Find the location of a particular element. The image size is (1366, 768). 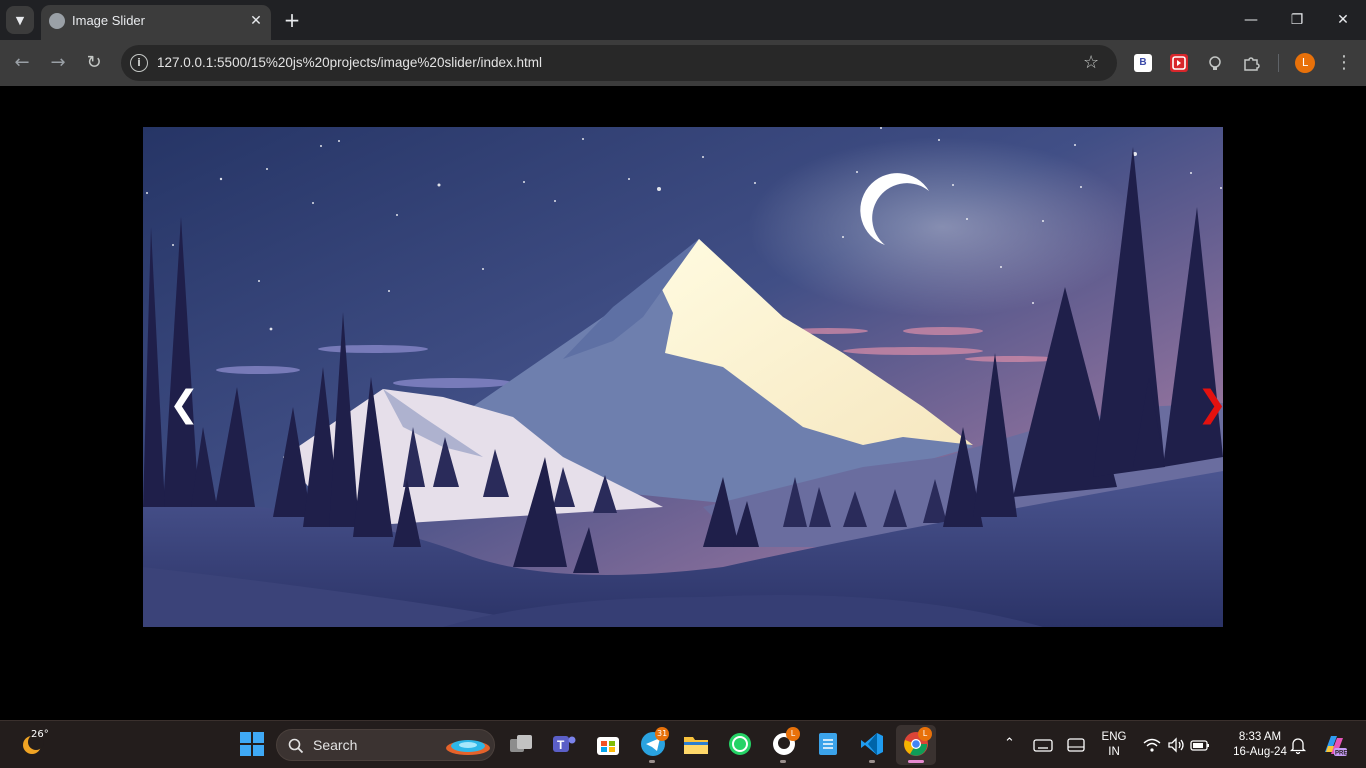

bulb-extension-icon is located at coordinates (1215, 63).